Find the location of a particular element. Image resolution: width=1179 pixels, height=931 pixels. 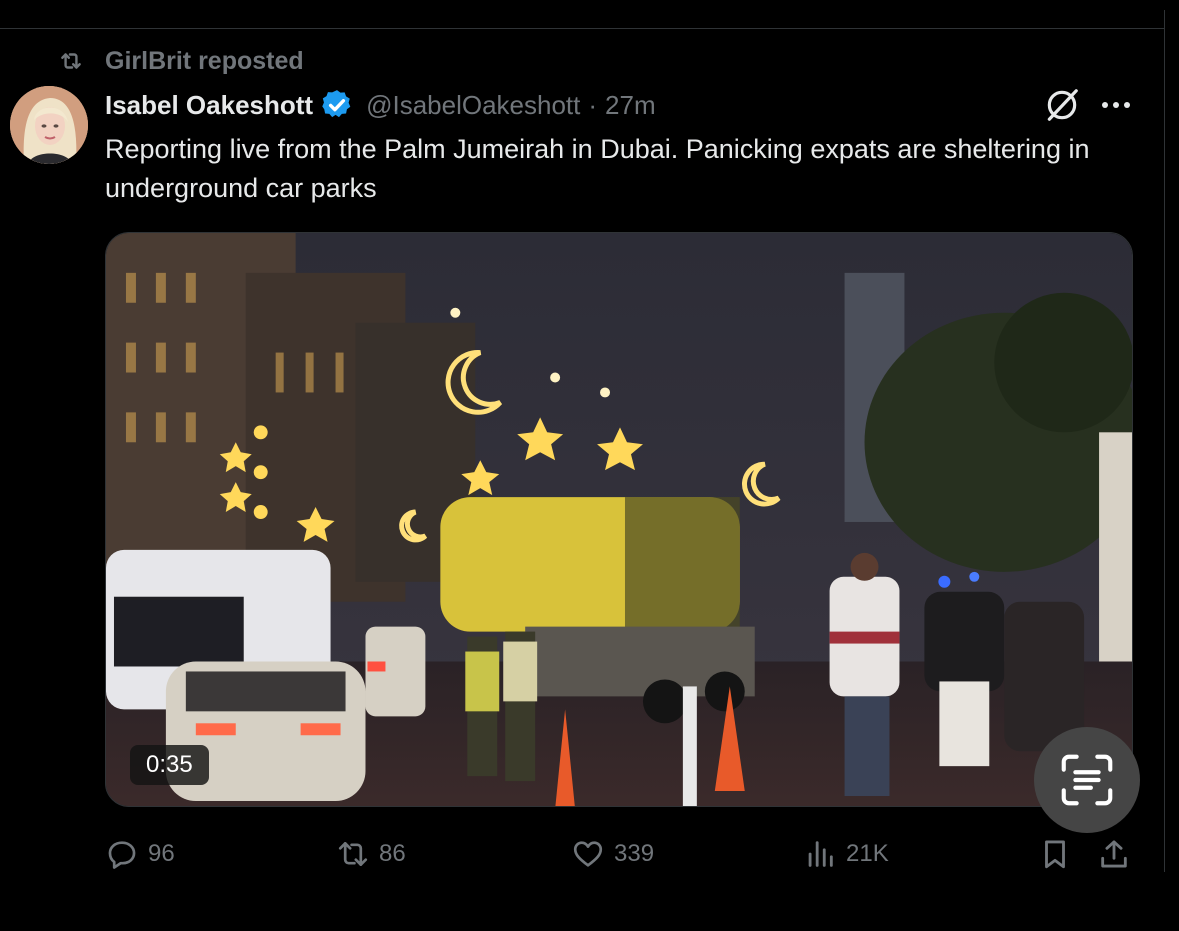

video-duration: 0:35 is located at coordinates (169, 765).